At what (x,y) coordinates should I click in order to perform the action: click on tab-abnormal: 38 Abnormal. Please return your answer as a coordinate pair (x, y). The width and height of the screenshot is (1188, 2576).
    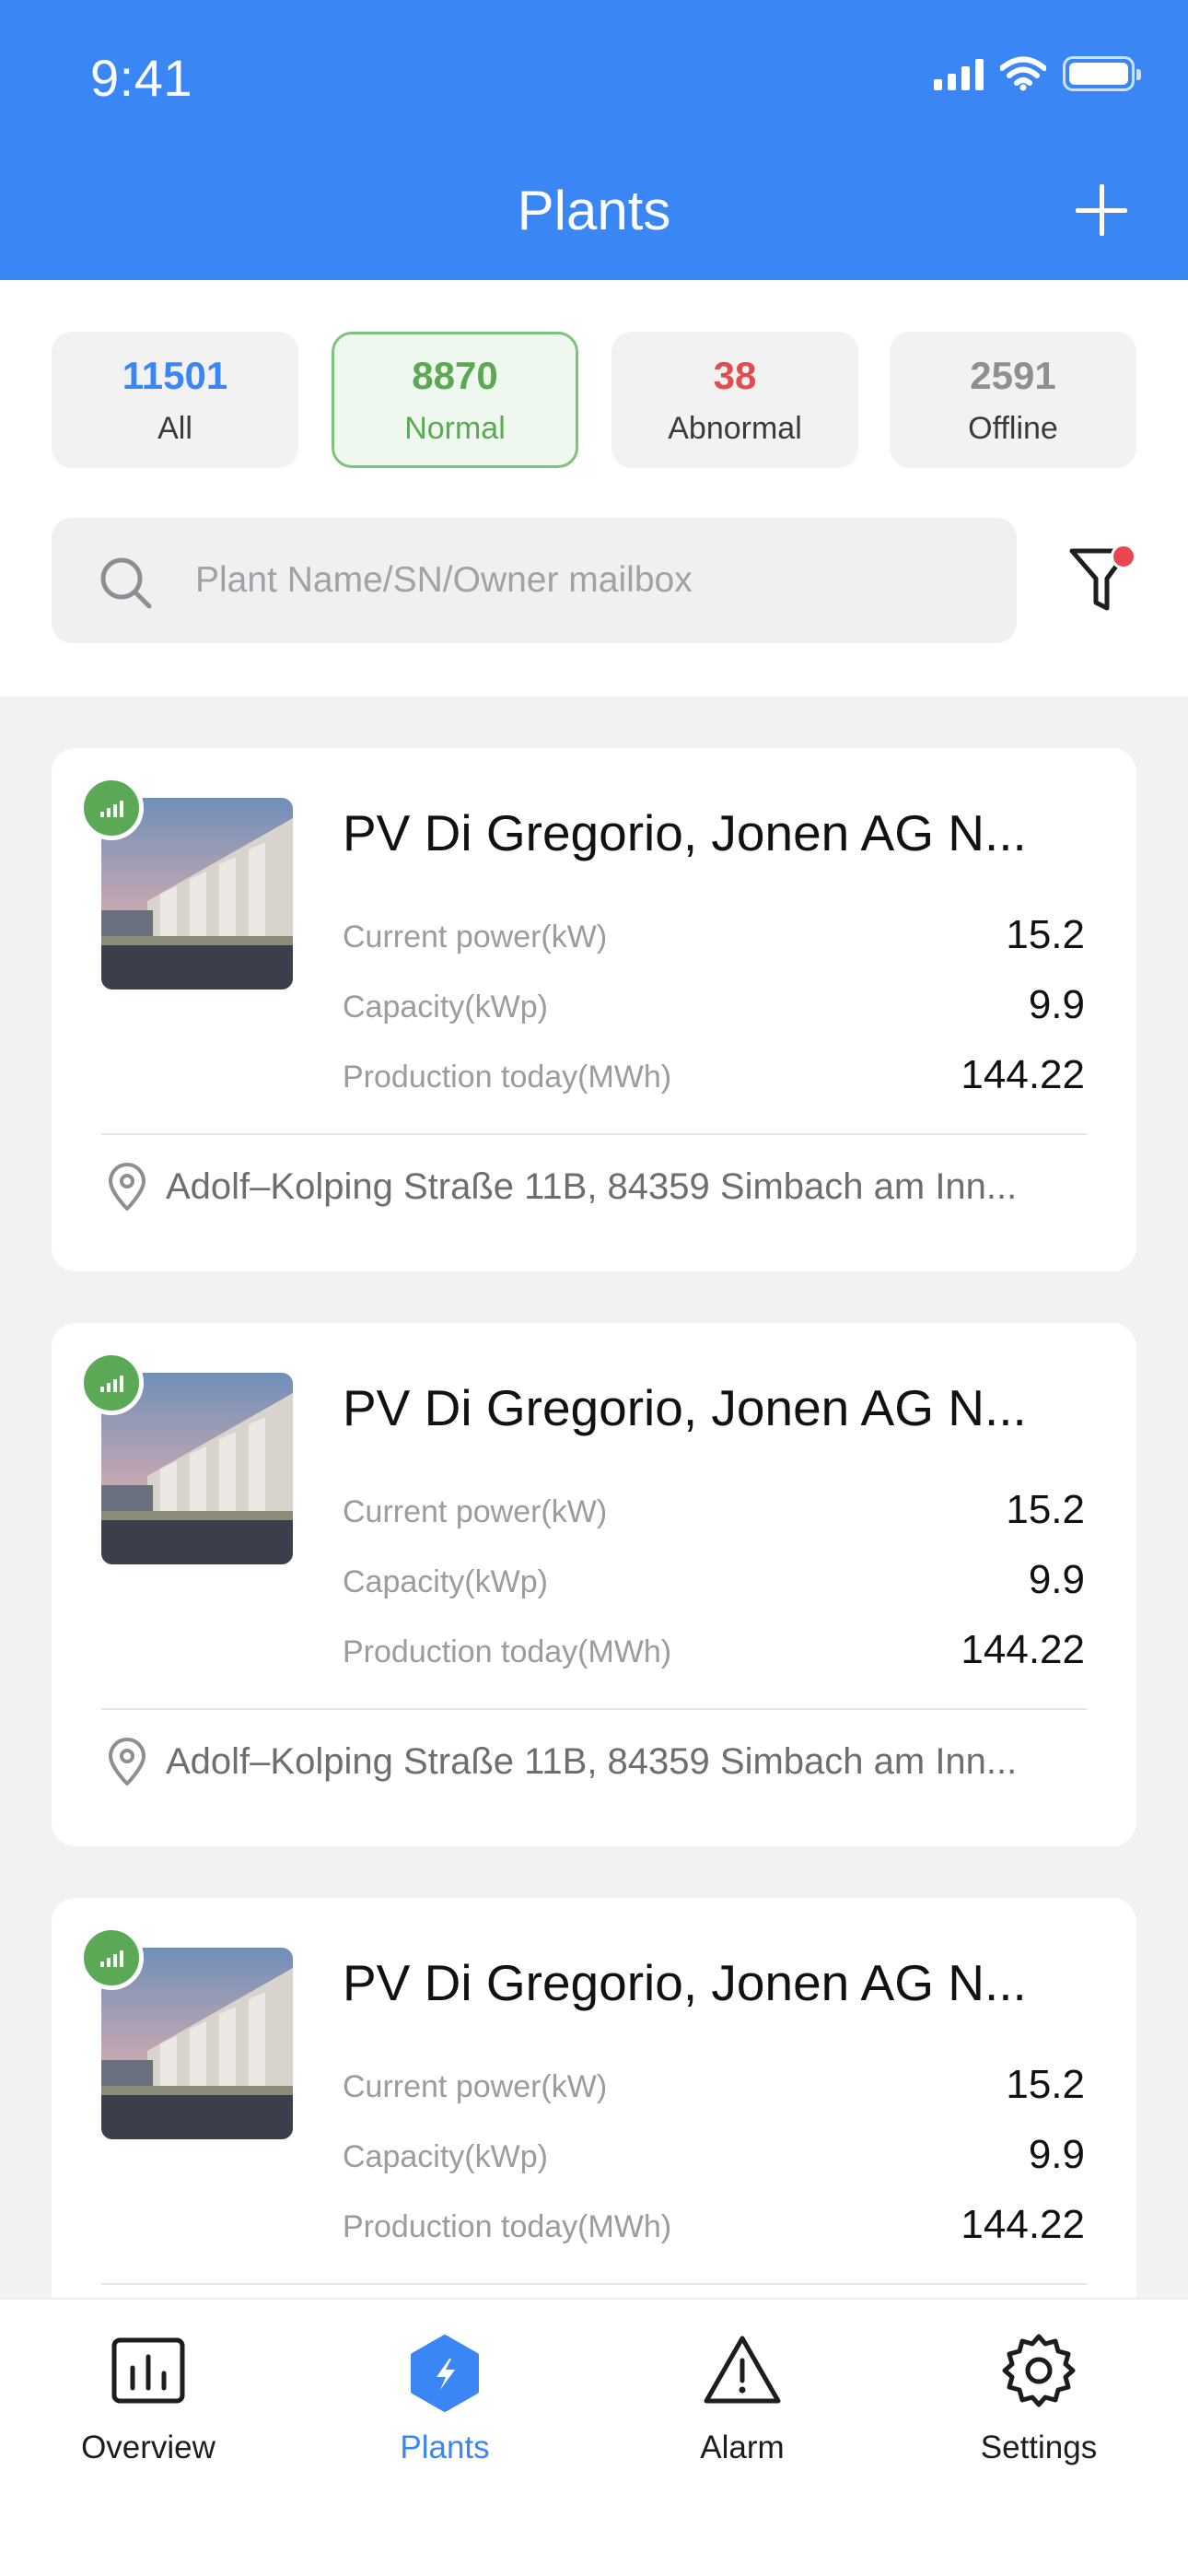
    Looking at the image, I should click on (734, 400).